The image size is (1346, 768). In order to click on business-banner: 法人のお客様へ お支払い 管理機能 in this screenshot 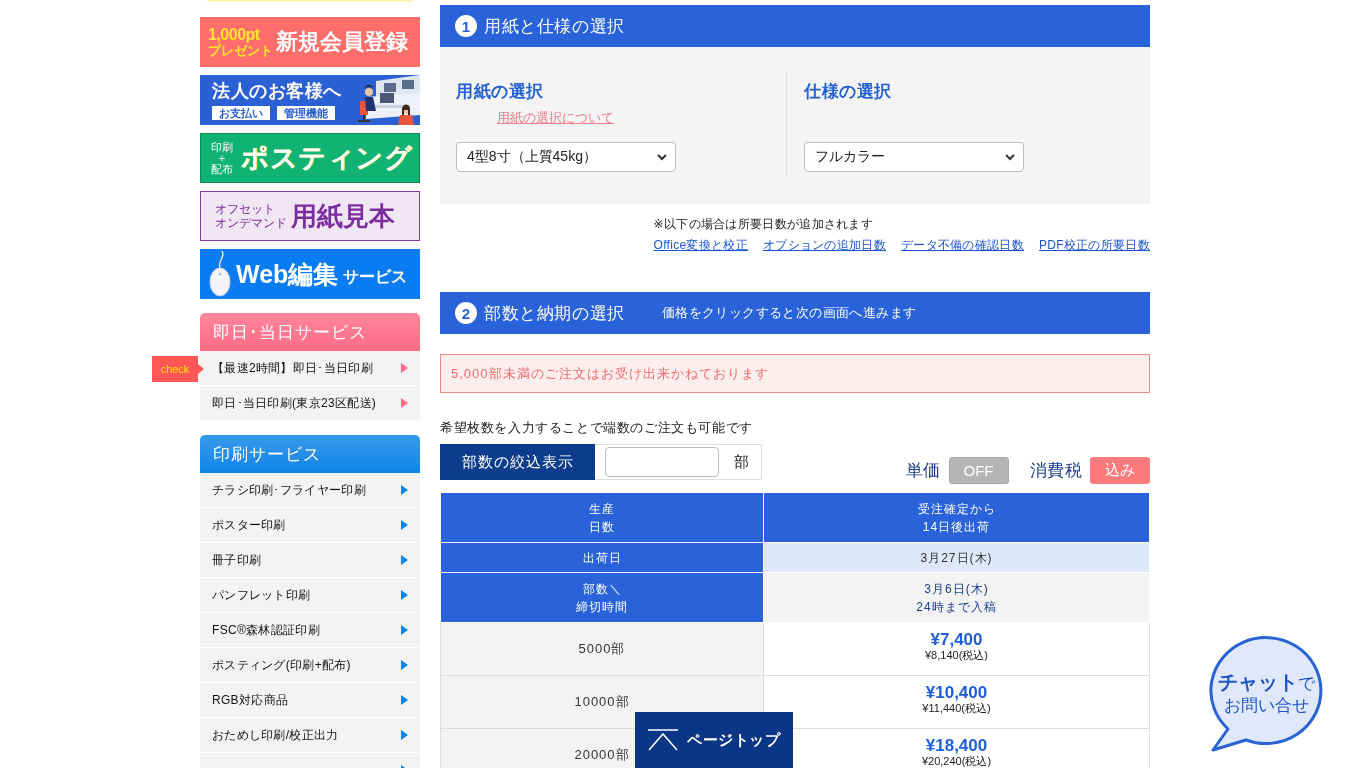, I will do `click(310, 100)`.